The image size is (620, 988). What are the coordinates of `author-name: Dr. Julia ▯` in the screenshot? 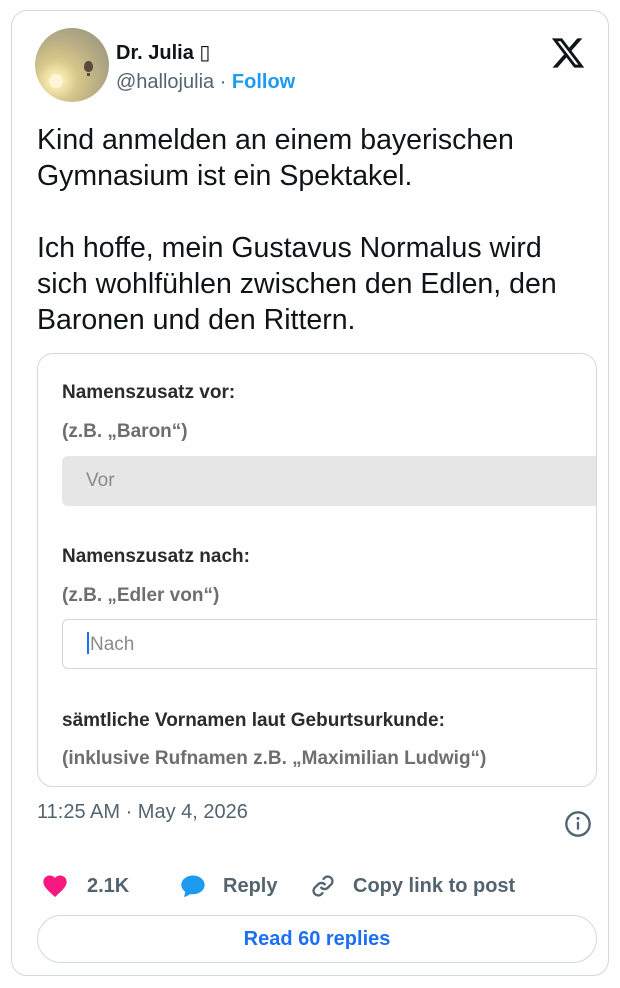 It's located at (163, 52).